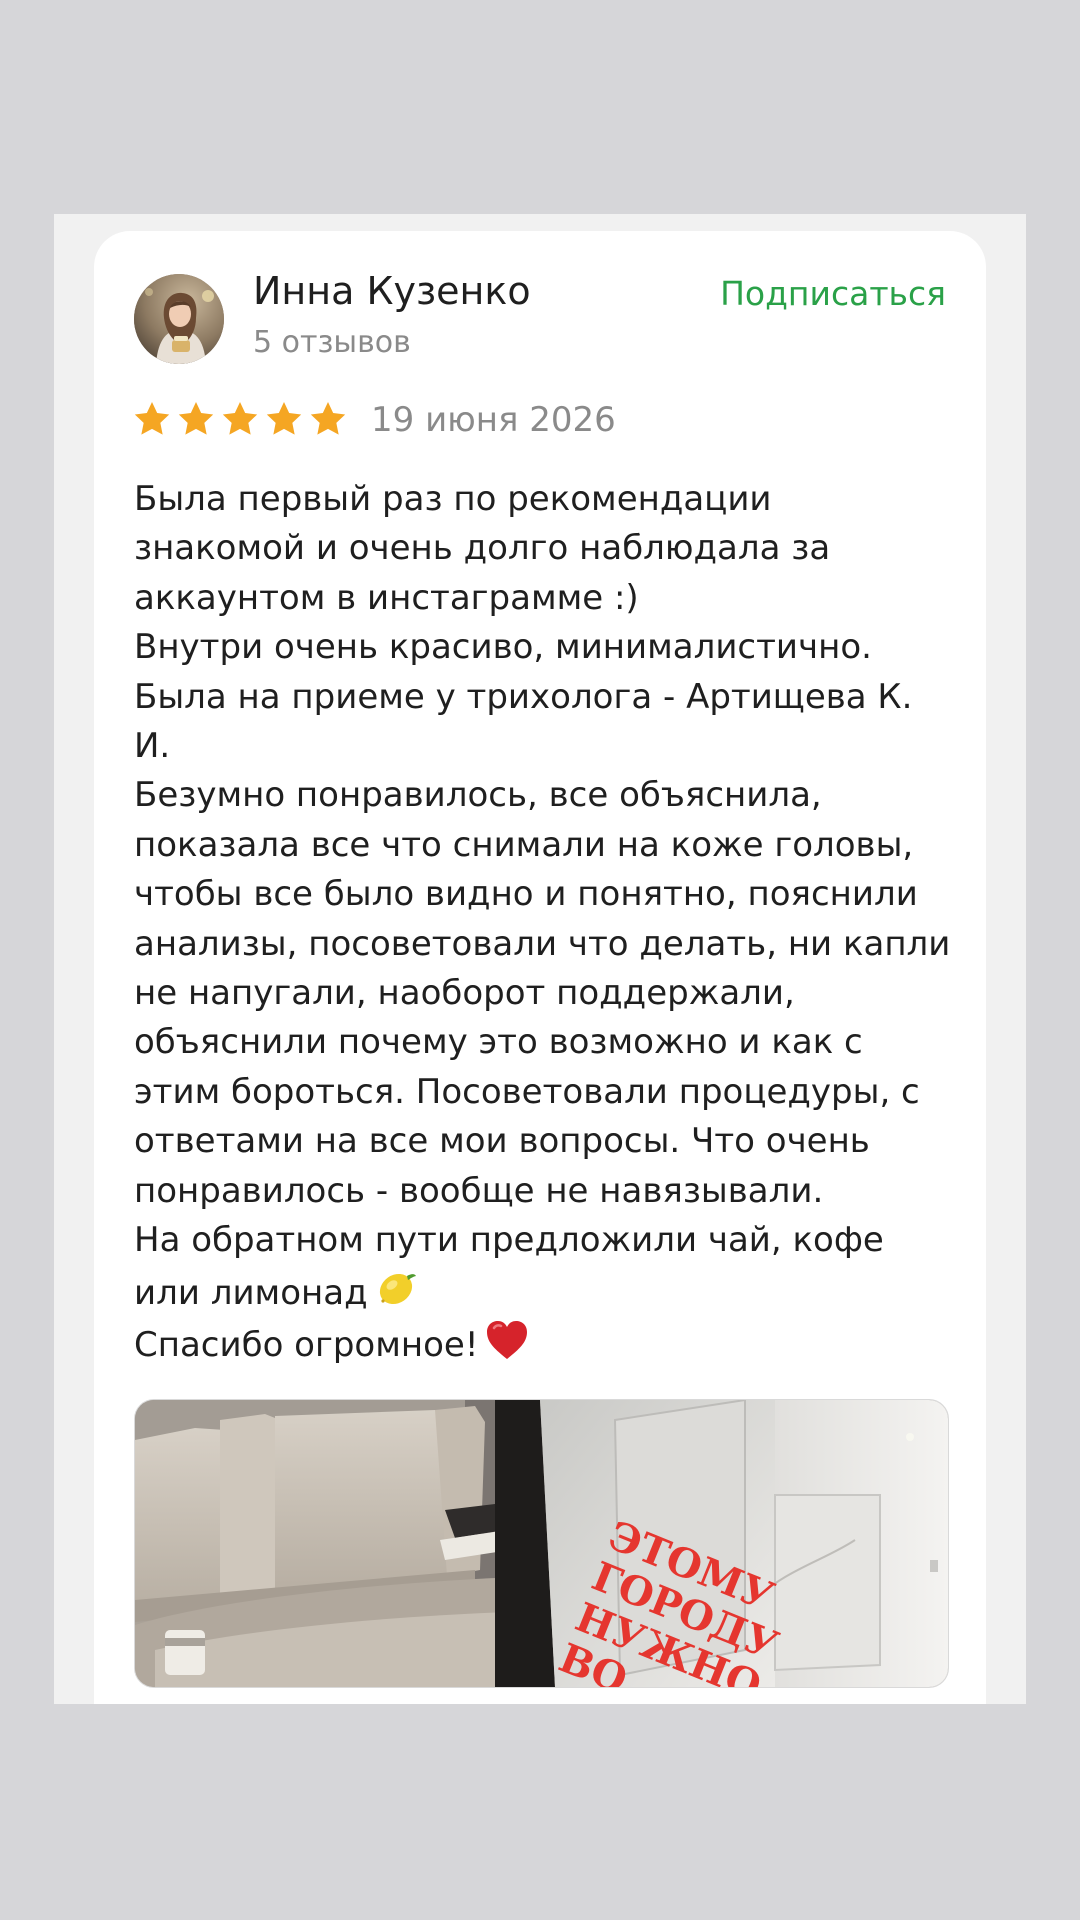  Describe the element at coordinates (392, 291) in the screenshot. I see `author-name: Инна Кузенко` at that location.